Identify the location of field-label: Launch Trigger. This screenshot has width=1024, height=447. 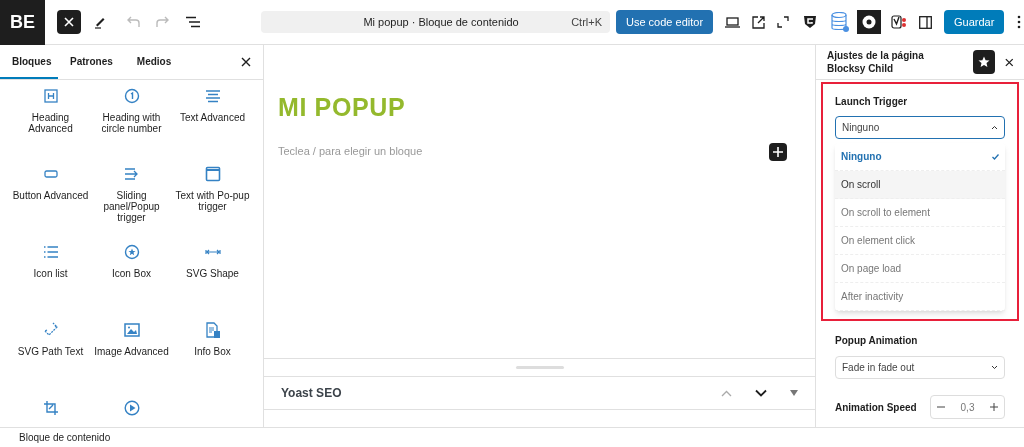
(872, 102).